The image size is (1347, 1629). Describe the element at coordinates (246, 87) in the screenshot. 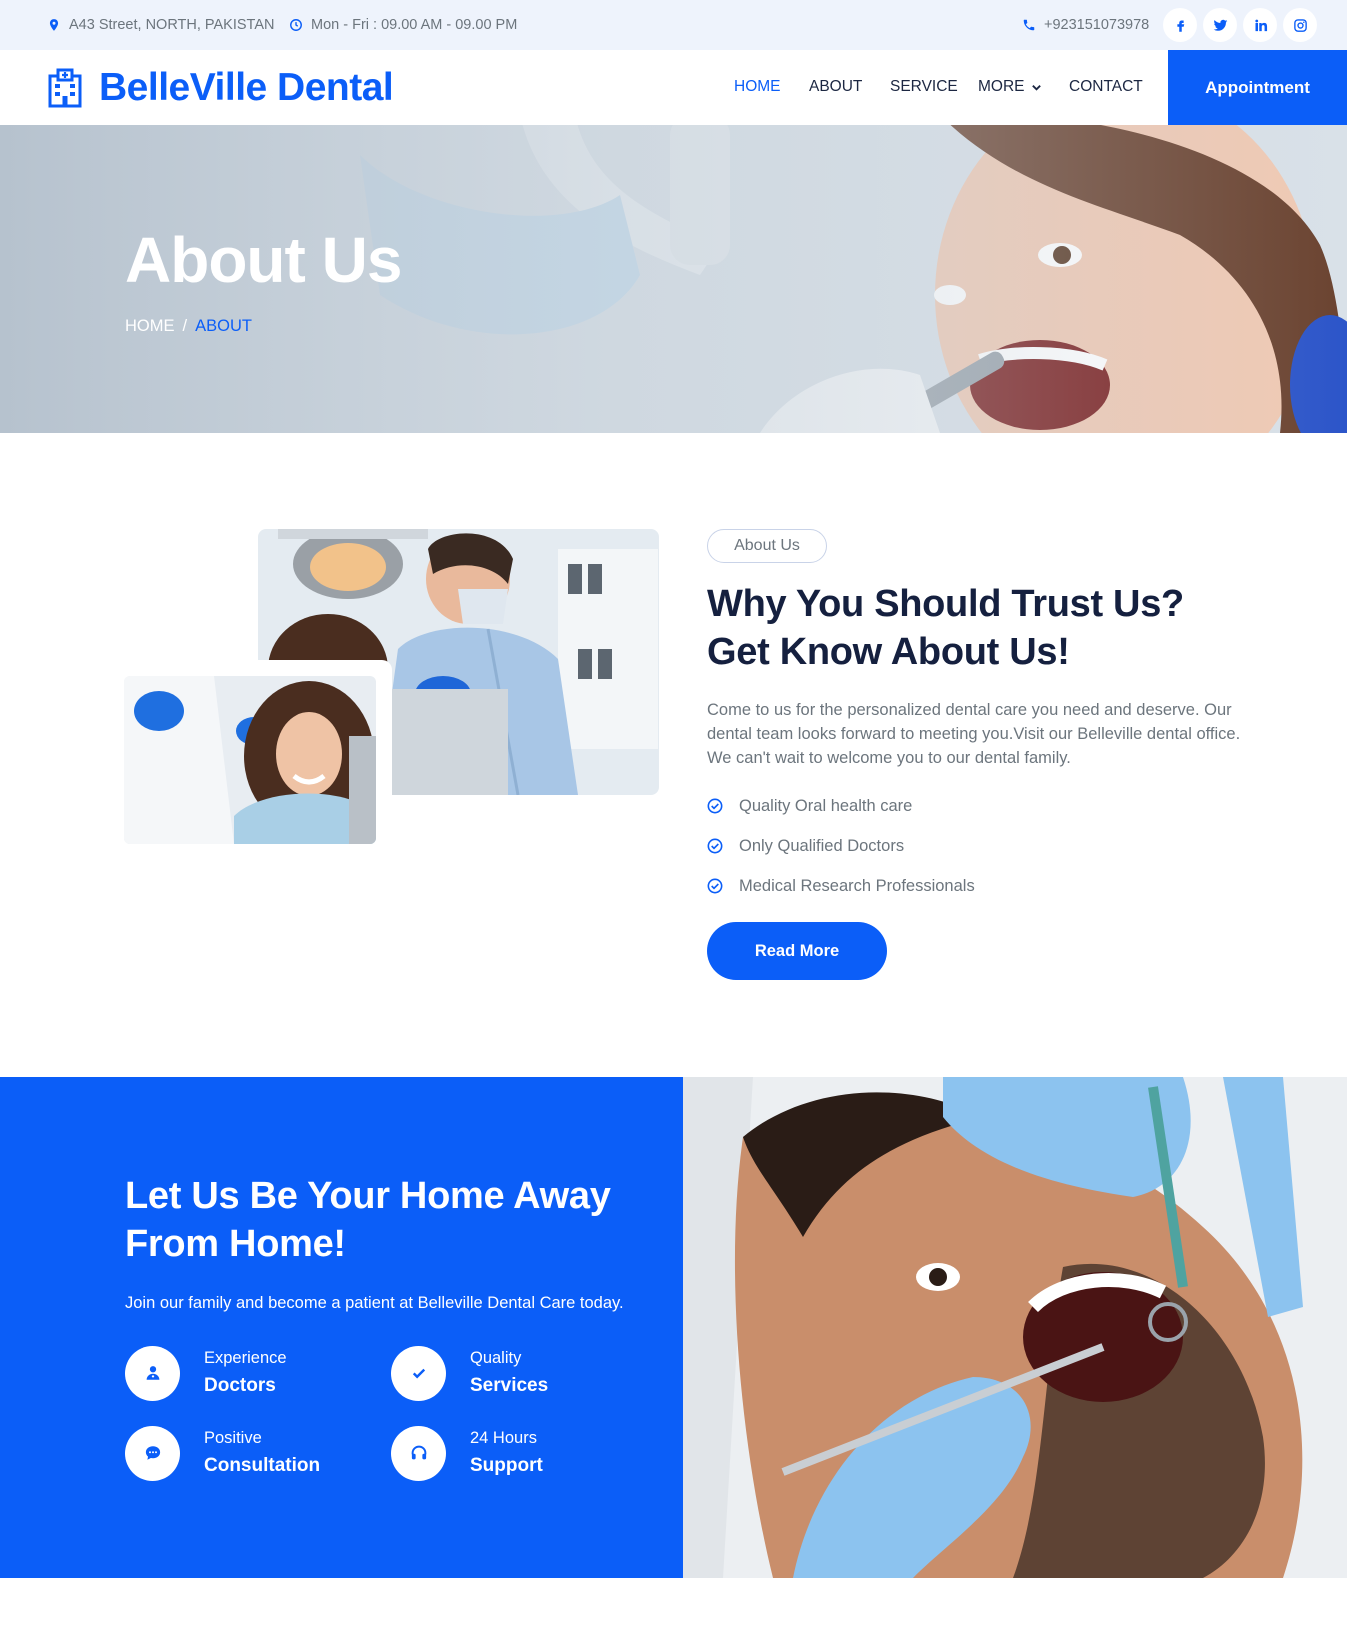

I see `brand-name: BelleVille Dental` at that location.